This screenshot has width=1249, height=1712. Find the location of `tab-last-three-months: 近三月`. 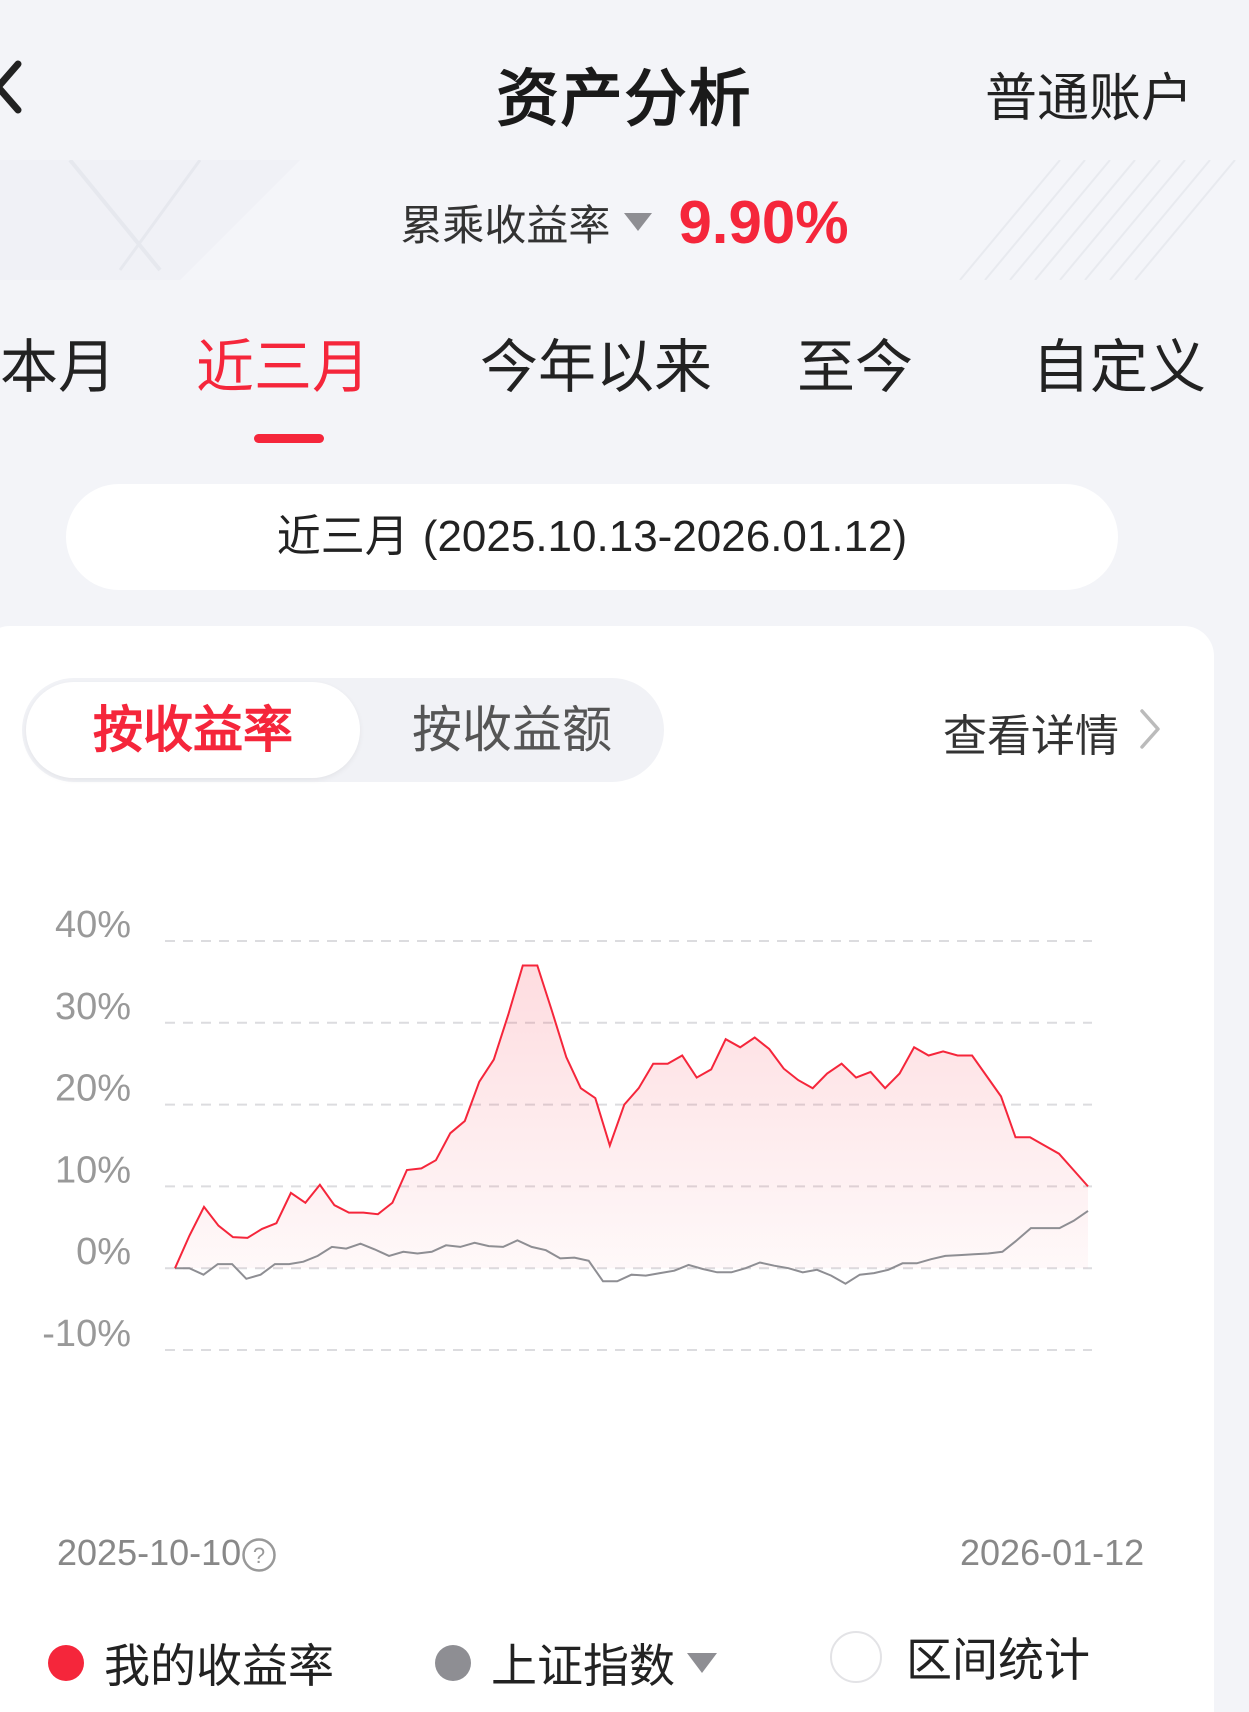

tab-last-three-months: 近三月 is located at coordinates (283, 362).